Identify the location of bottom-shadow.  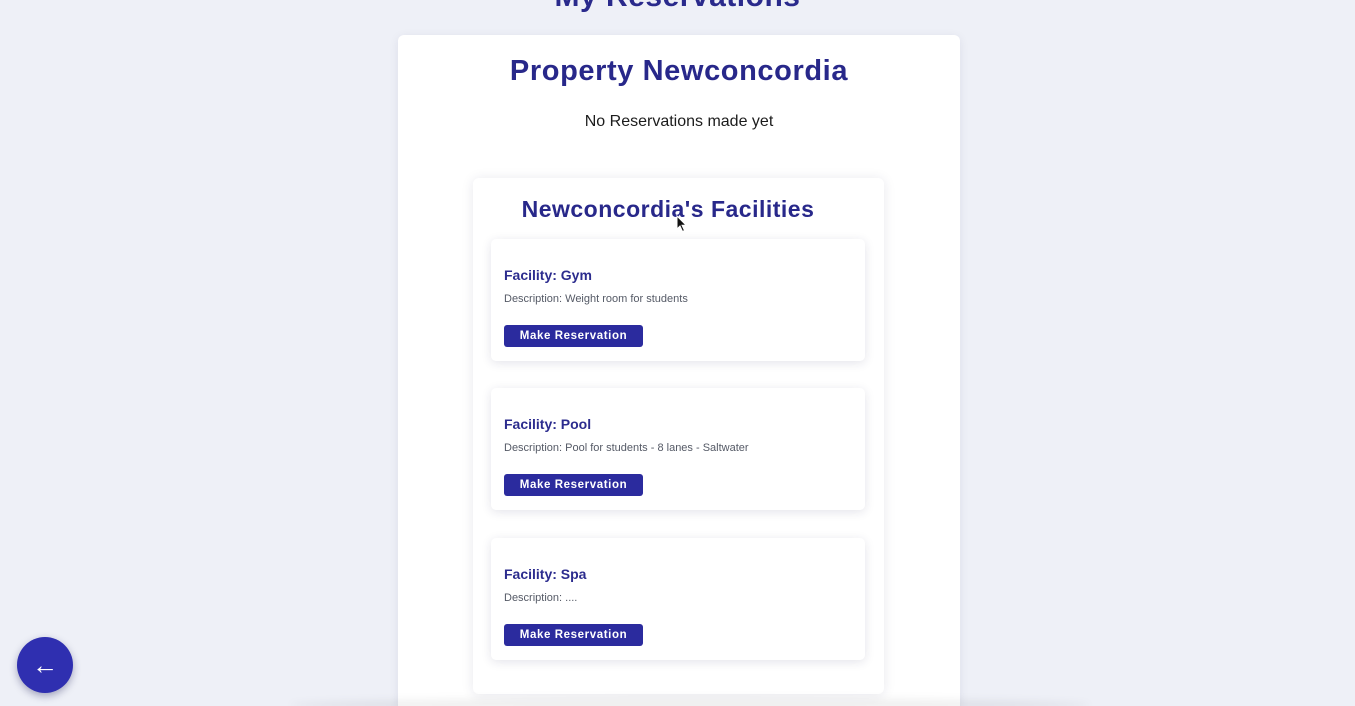
(690, 702).